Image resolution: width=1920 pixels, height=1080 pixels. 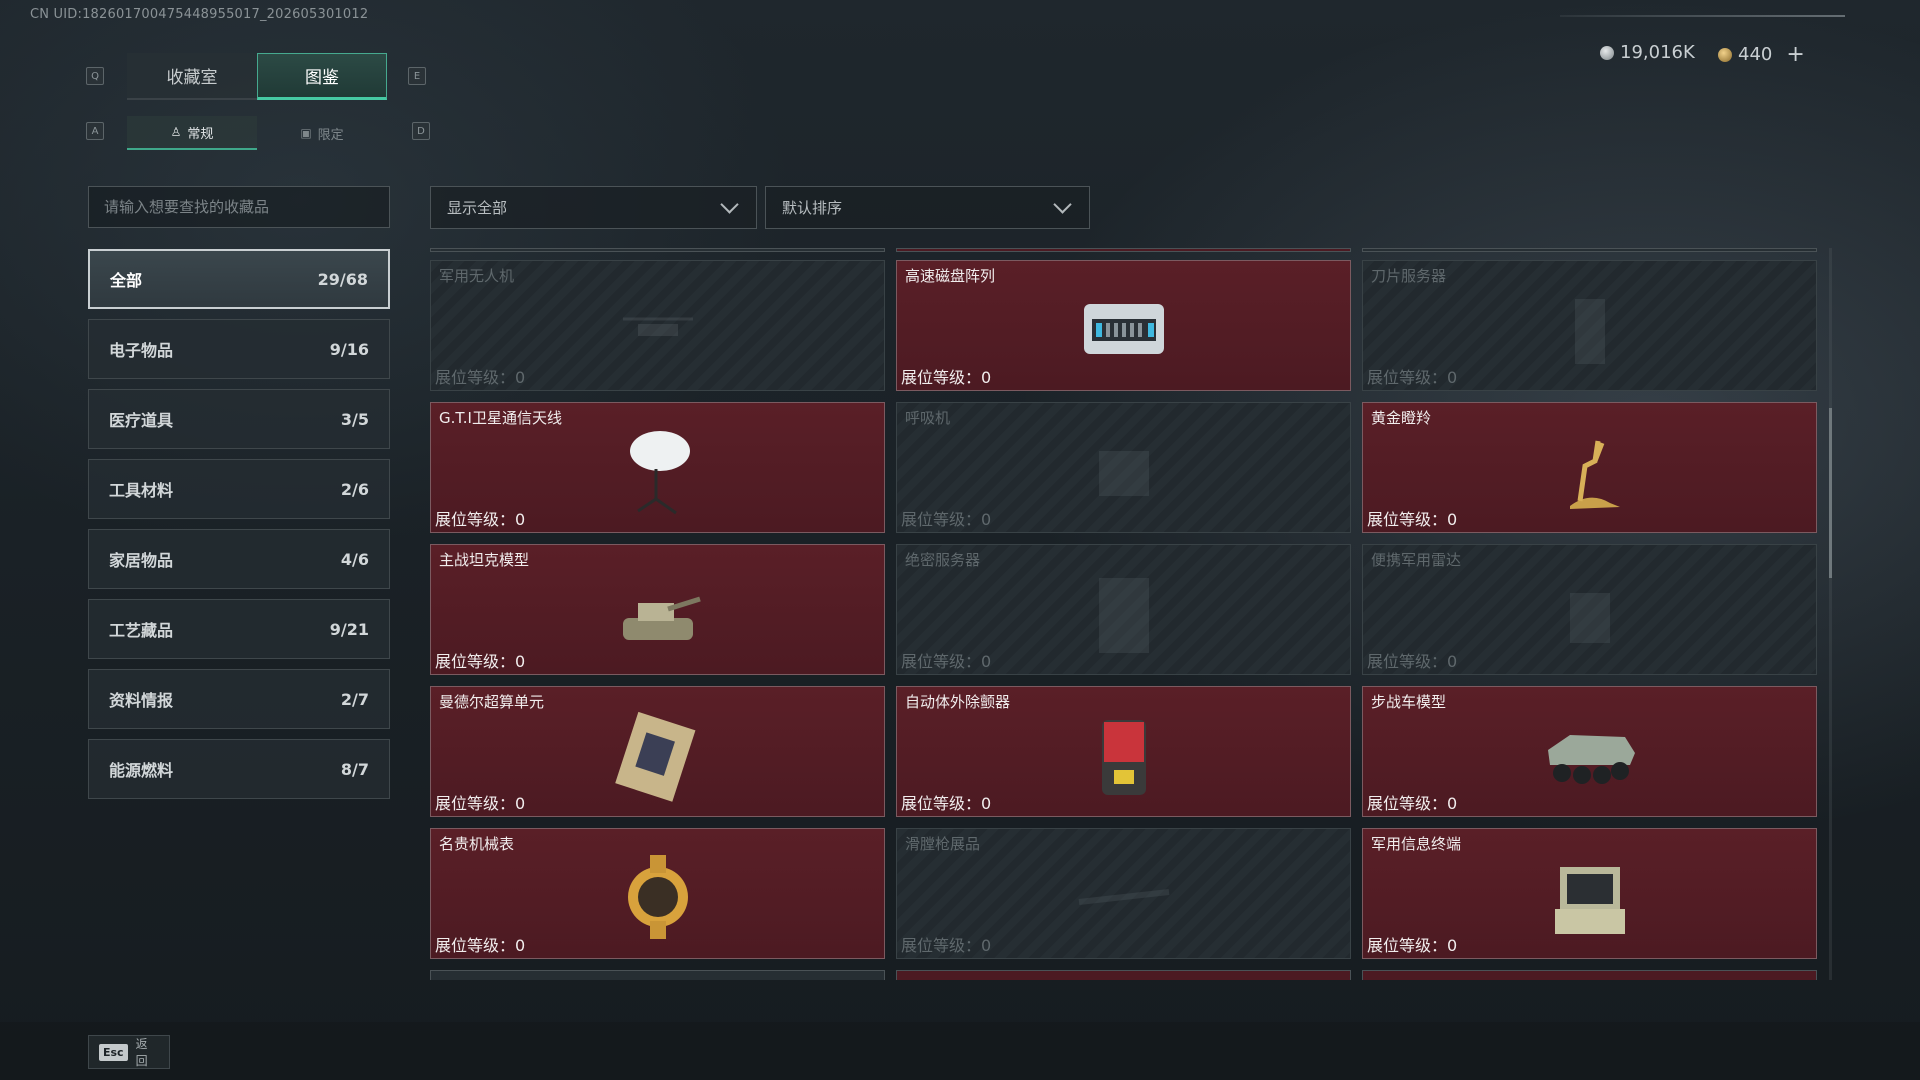 What do you see at coordinates (500, 418) in the screenshot?
I see `item-name: G.T.I卫星通信天线` at bounding box center [500, 418].